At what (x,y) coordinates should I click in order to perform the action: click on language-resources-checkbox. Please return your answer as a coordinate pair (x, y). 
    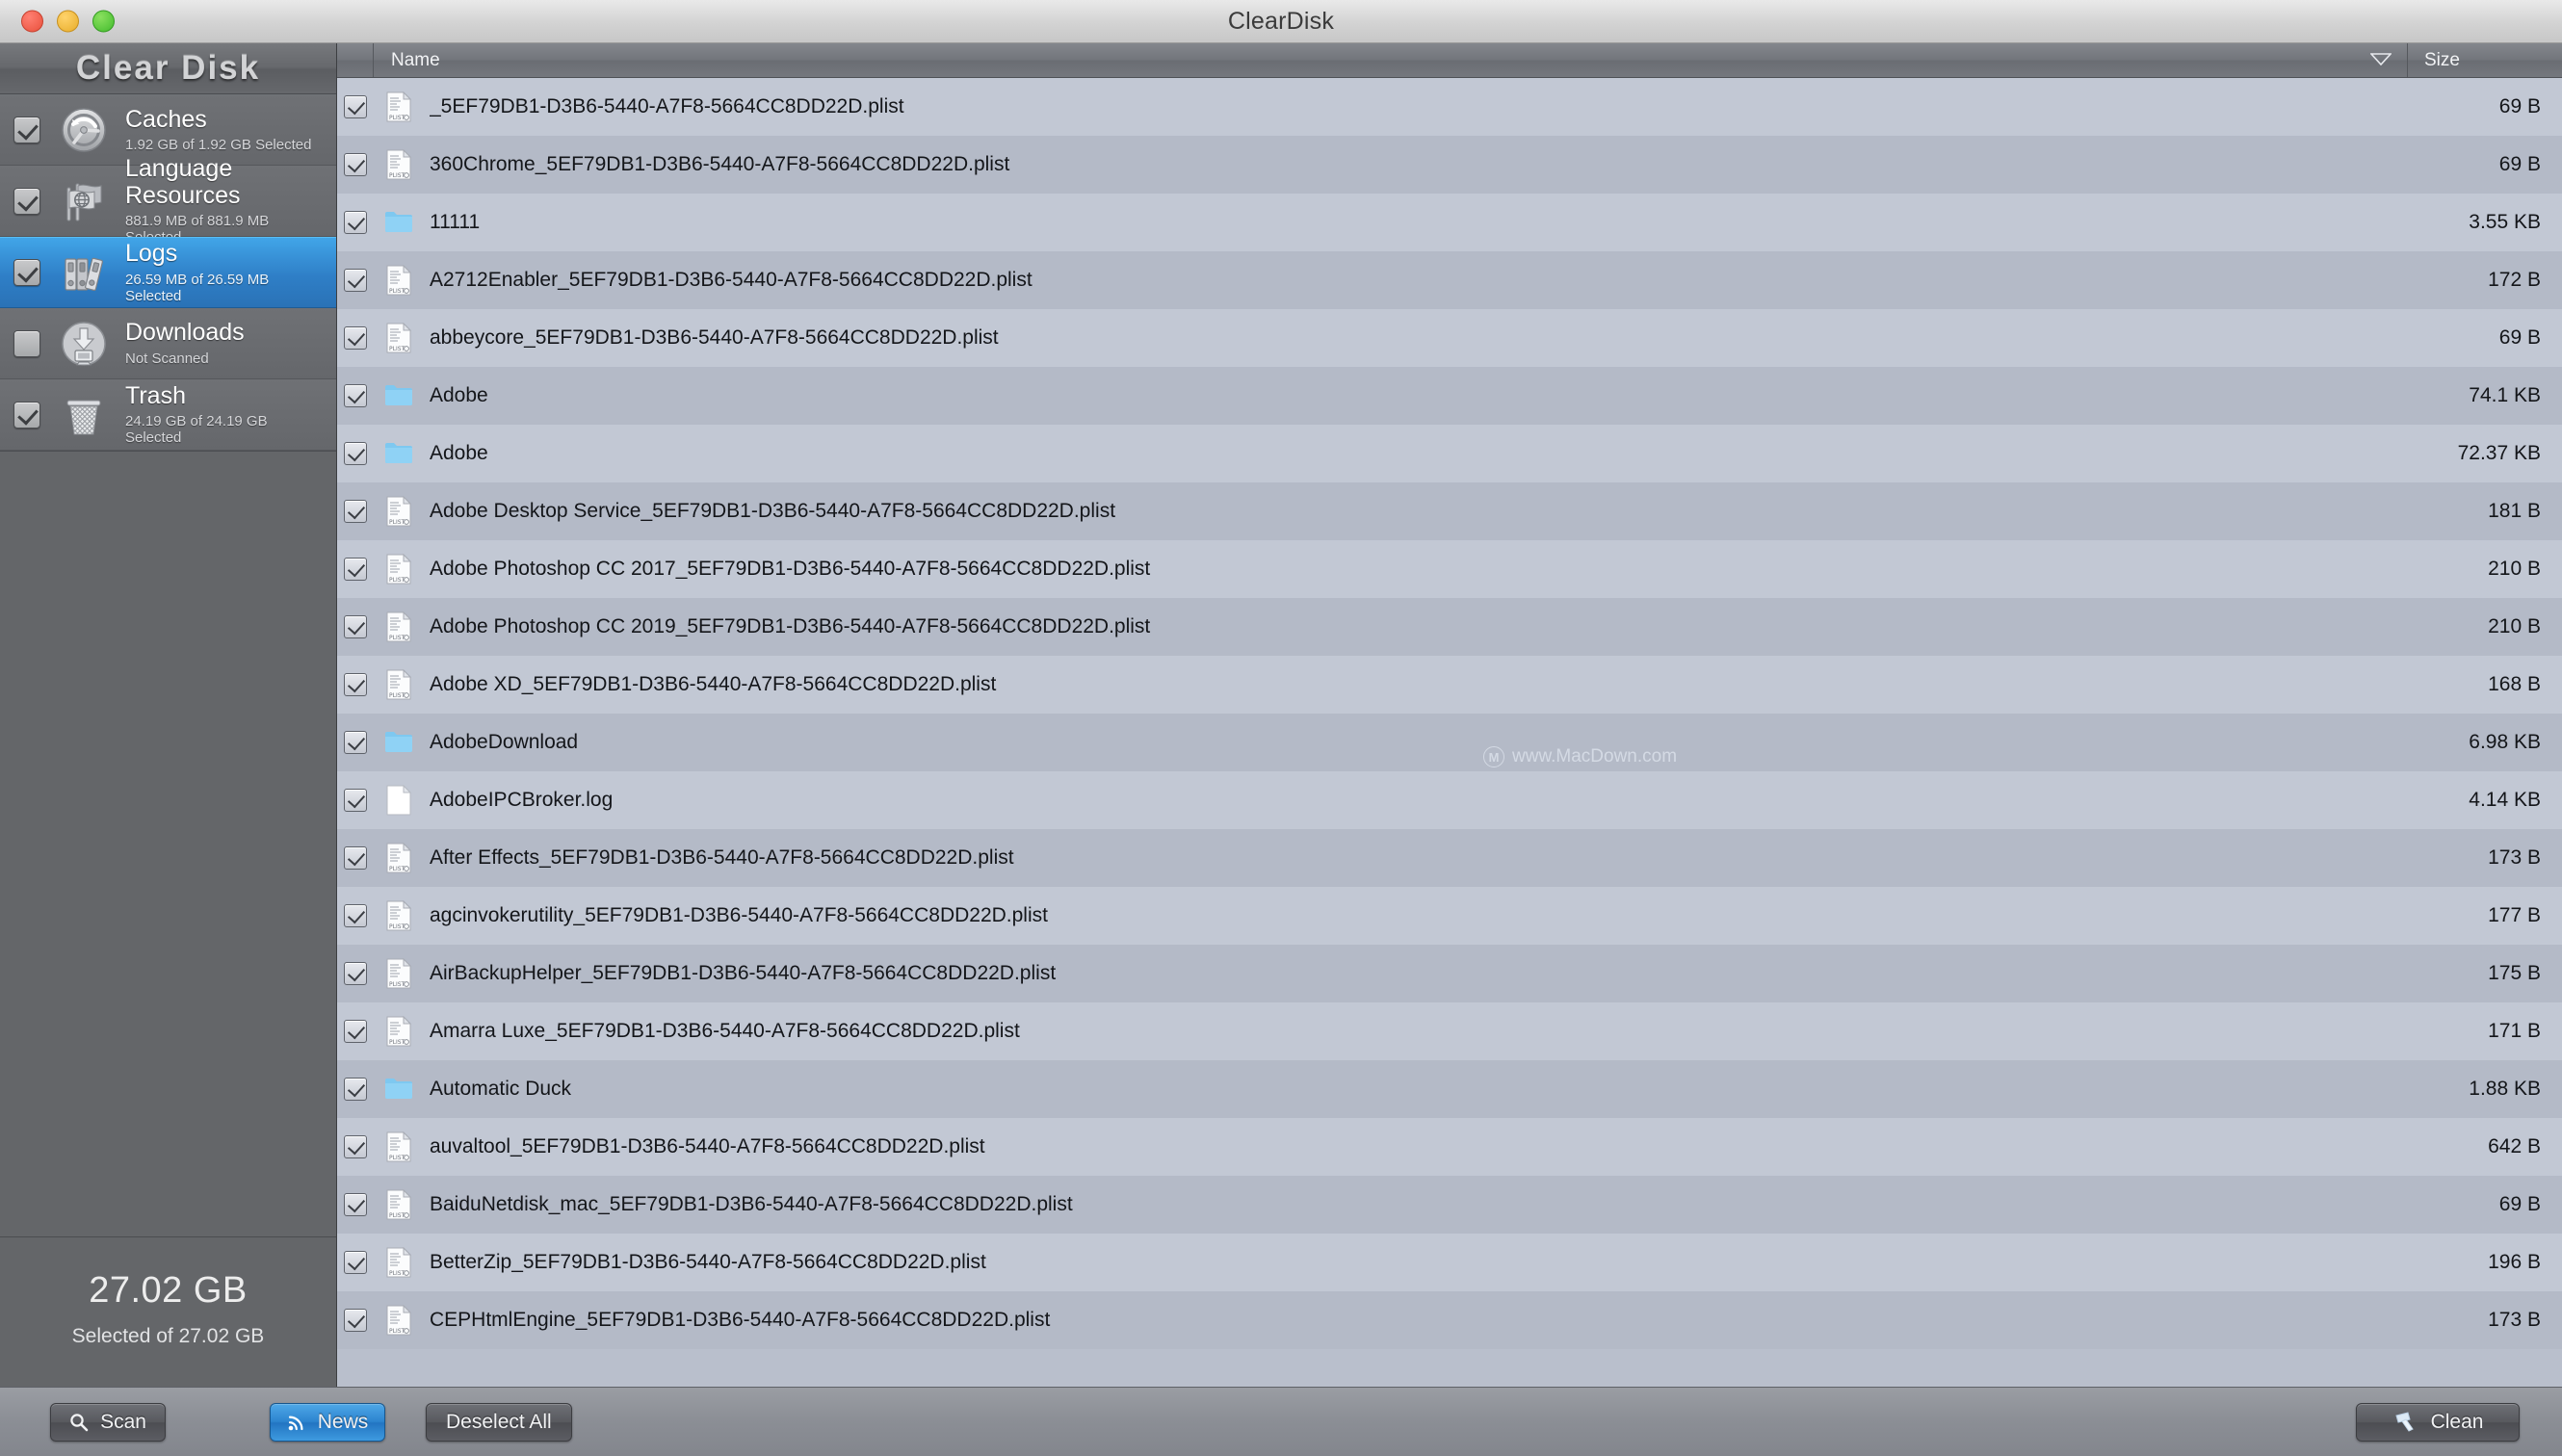
    Looking at the image, I should click on (26, 201).